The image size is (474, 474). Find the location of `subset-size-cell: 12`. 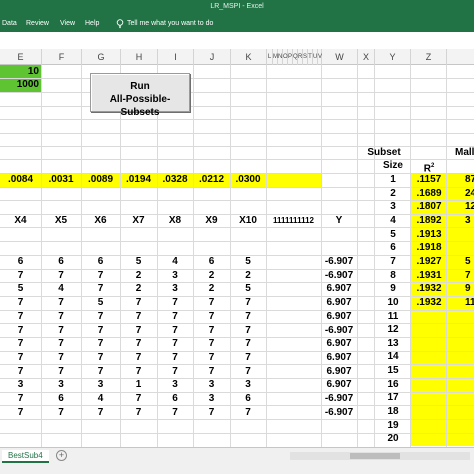

subset-size-cell: 12 is located at coordinates (393, 330).